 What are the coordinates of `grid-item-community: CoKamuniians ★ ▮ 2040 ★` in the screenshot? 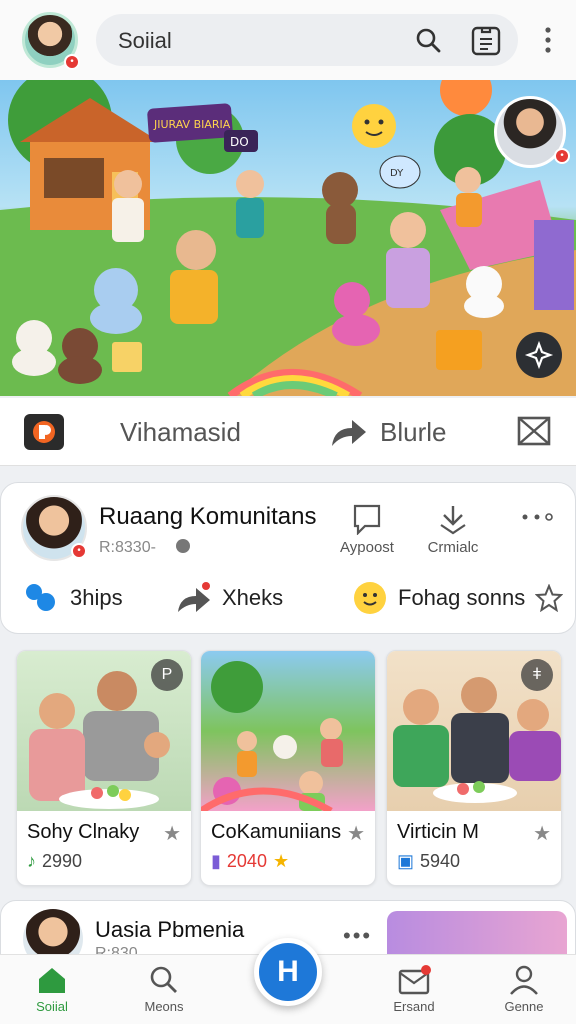 It's located at (288, 768).